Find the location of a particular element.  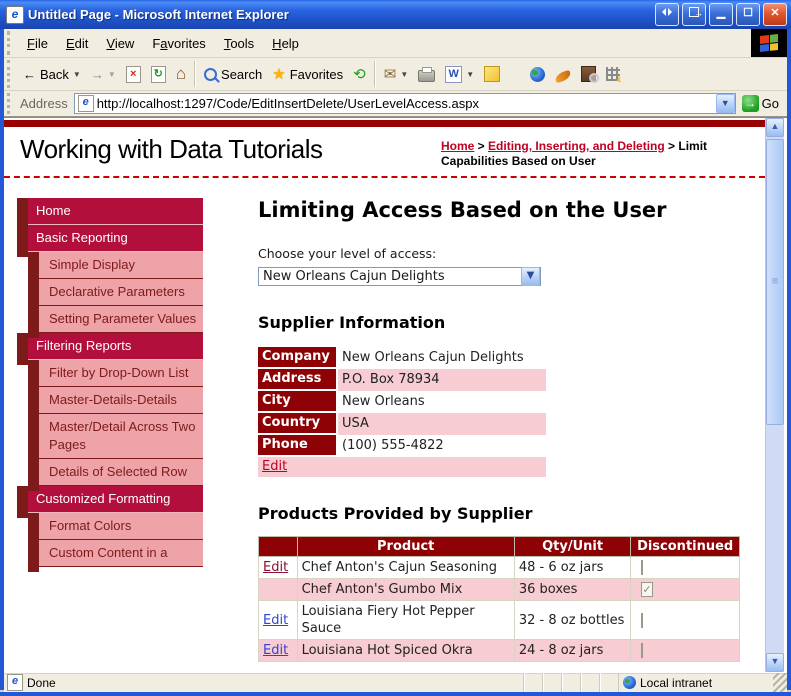

sidebar-item-label: Master/Detail Across Two Pages is located at coordinates (121, 436).